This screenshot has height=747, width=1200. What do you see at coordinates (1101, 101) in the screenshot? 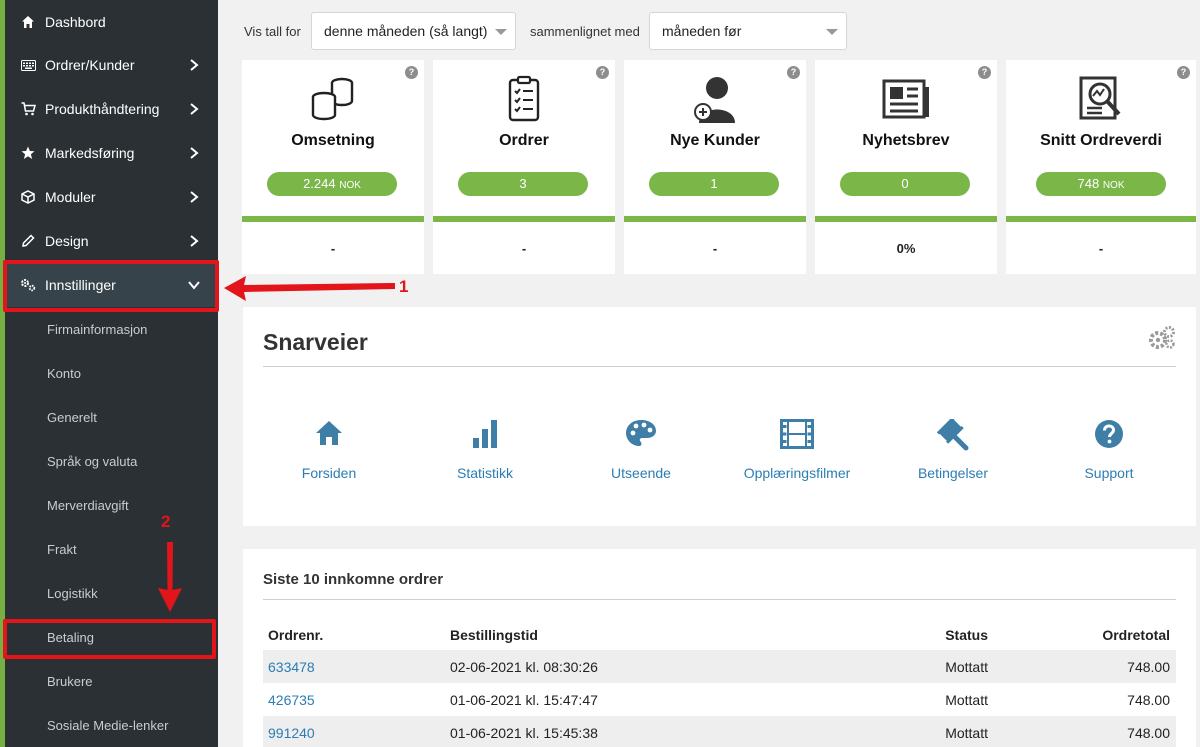
I see `report-search-icon` at bounding box center [1101, 101].